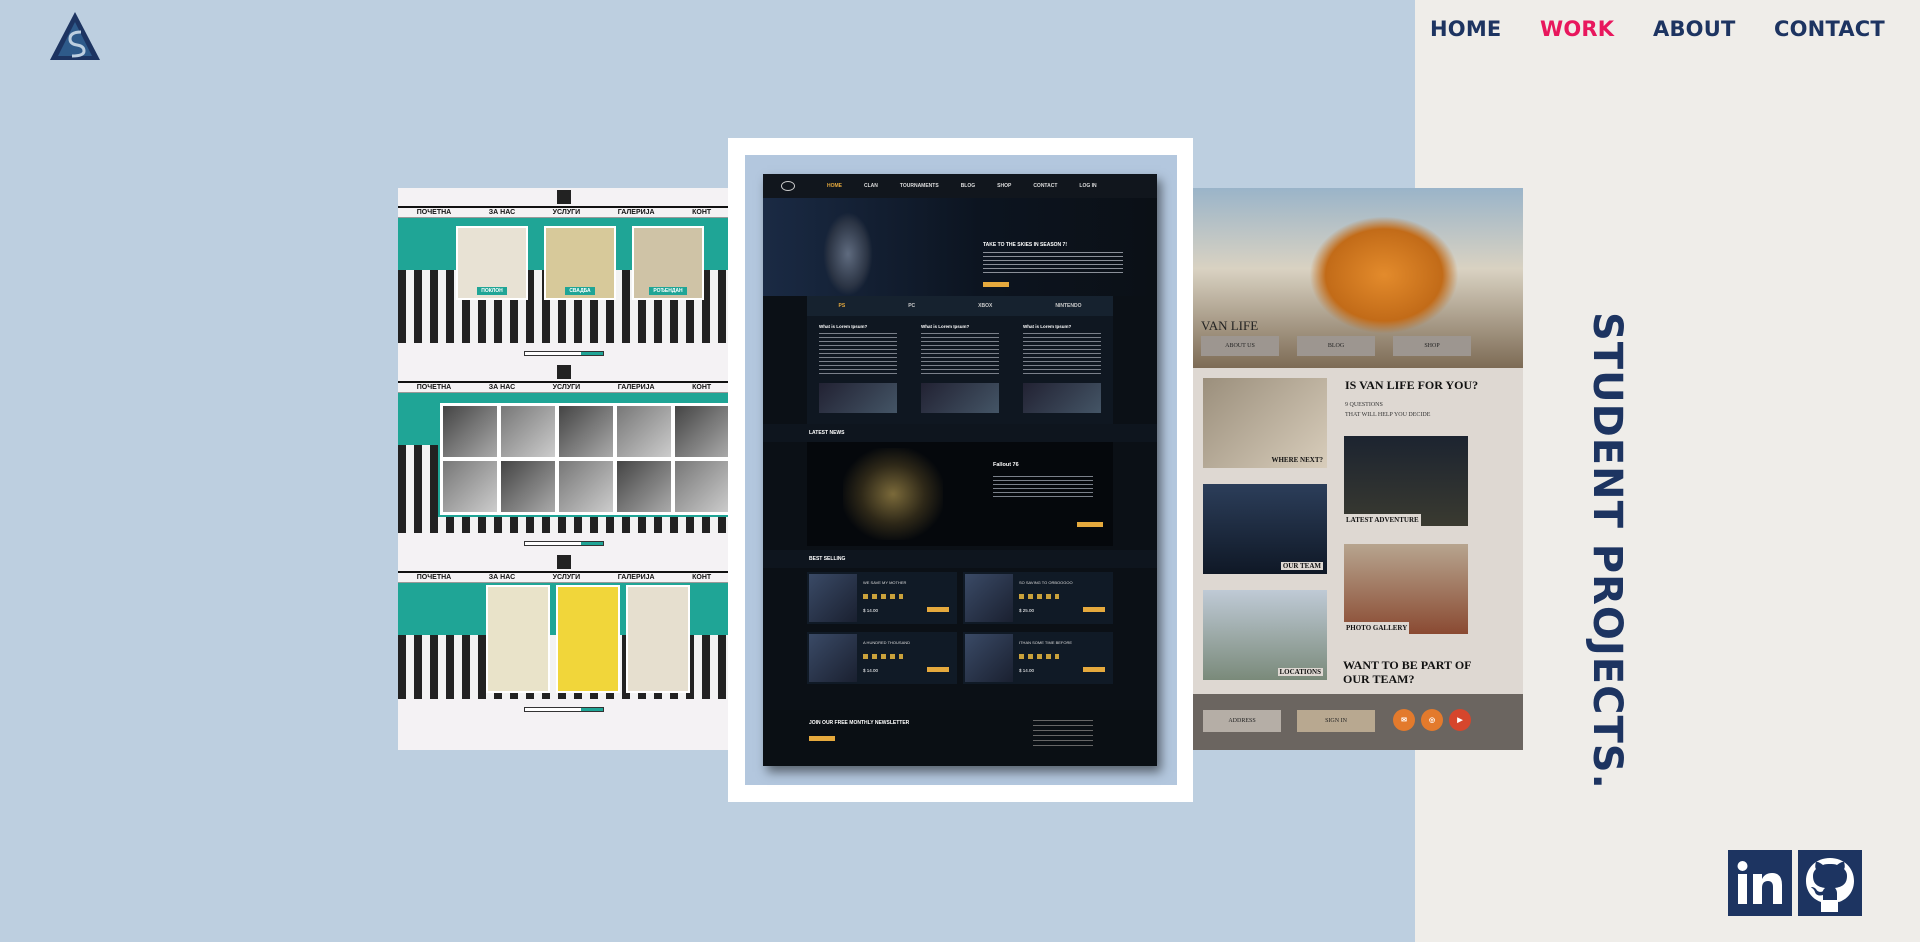 This screenshot has height=942, width=1920. Describe the element at coordinates (1388, 415) in the screenshot. I see `pr-questions-sub: THAT WILL HELP YOU DECIDE` at that location.